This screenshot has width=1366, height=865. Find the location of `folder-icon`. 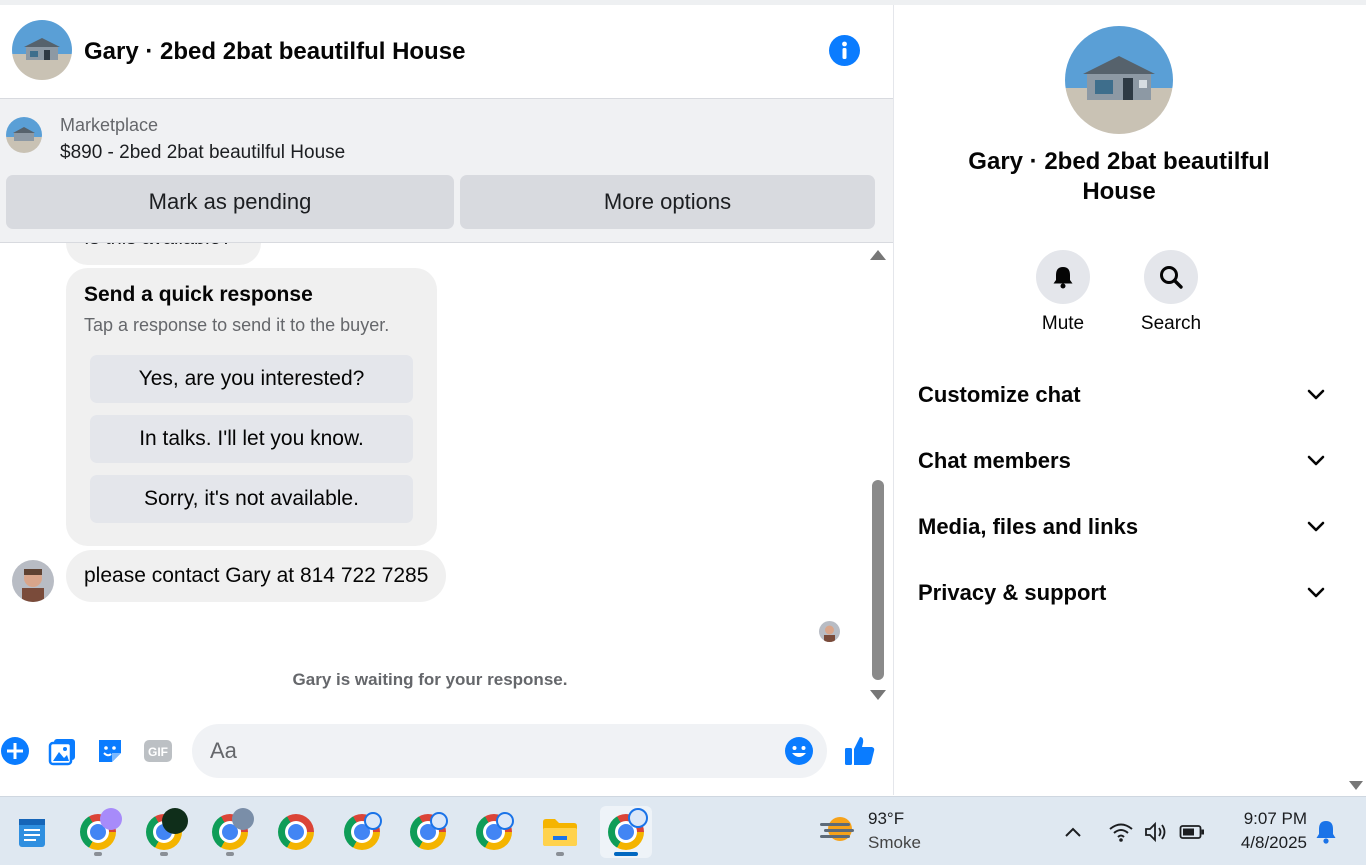

folder-icon is located at coordinates (560, 832).